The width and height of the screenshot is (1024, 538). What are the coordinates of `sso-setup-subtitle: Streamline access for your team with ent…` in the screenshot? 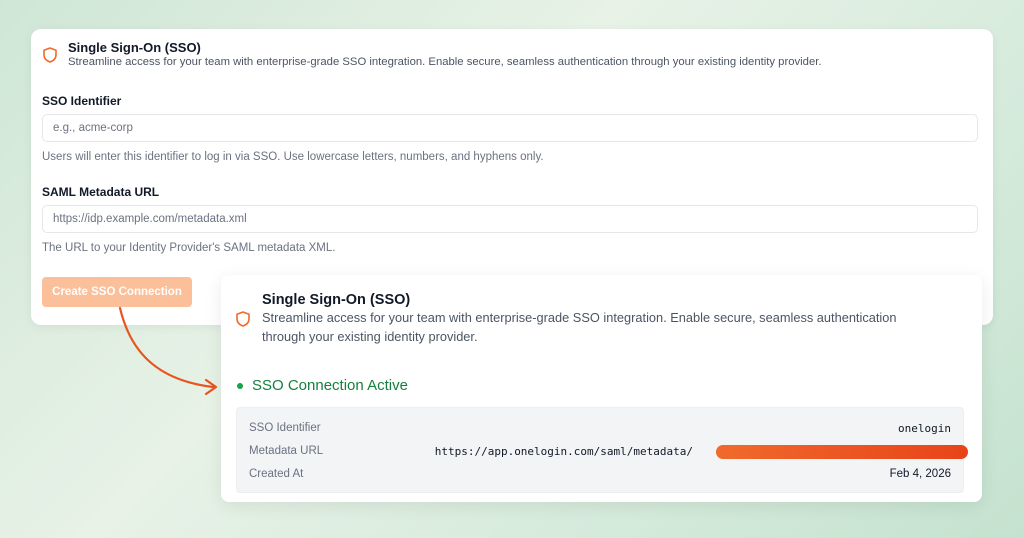 It's located at (445, 62).